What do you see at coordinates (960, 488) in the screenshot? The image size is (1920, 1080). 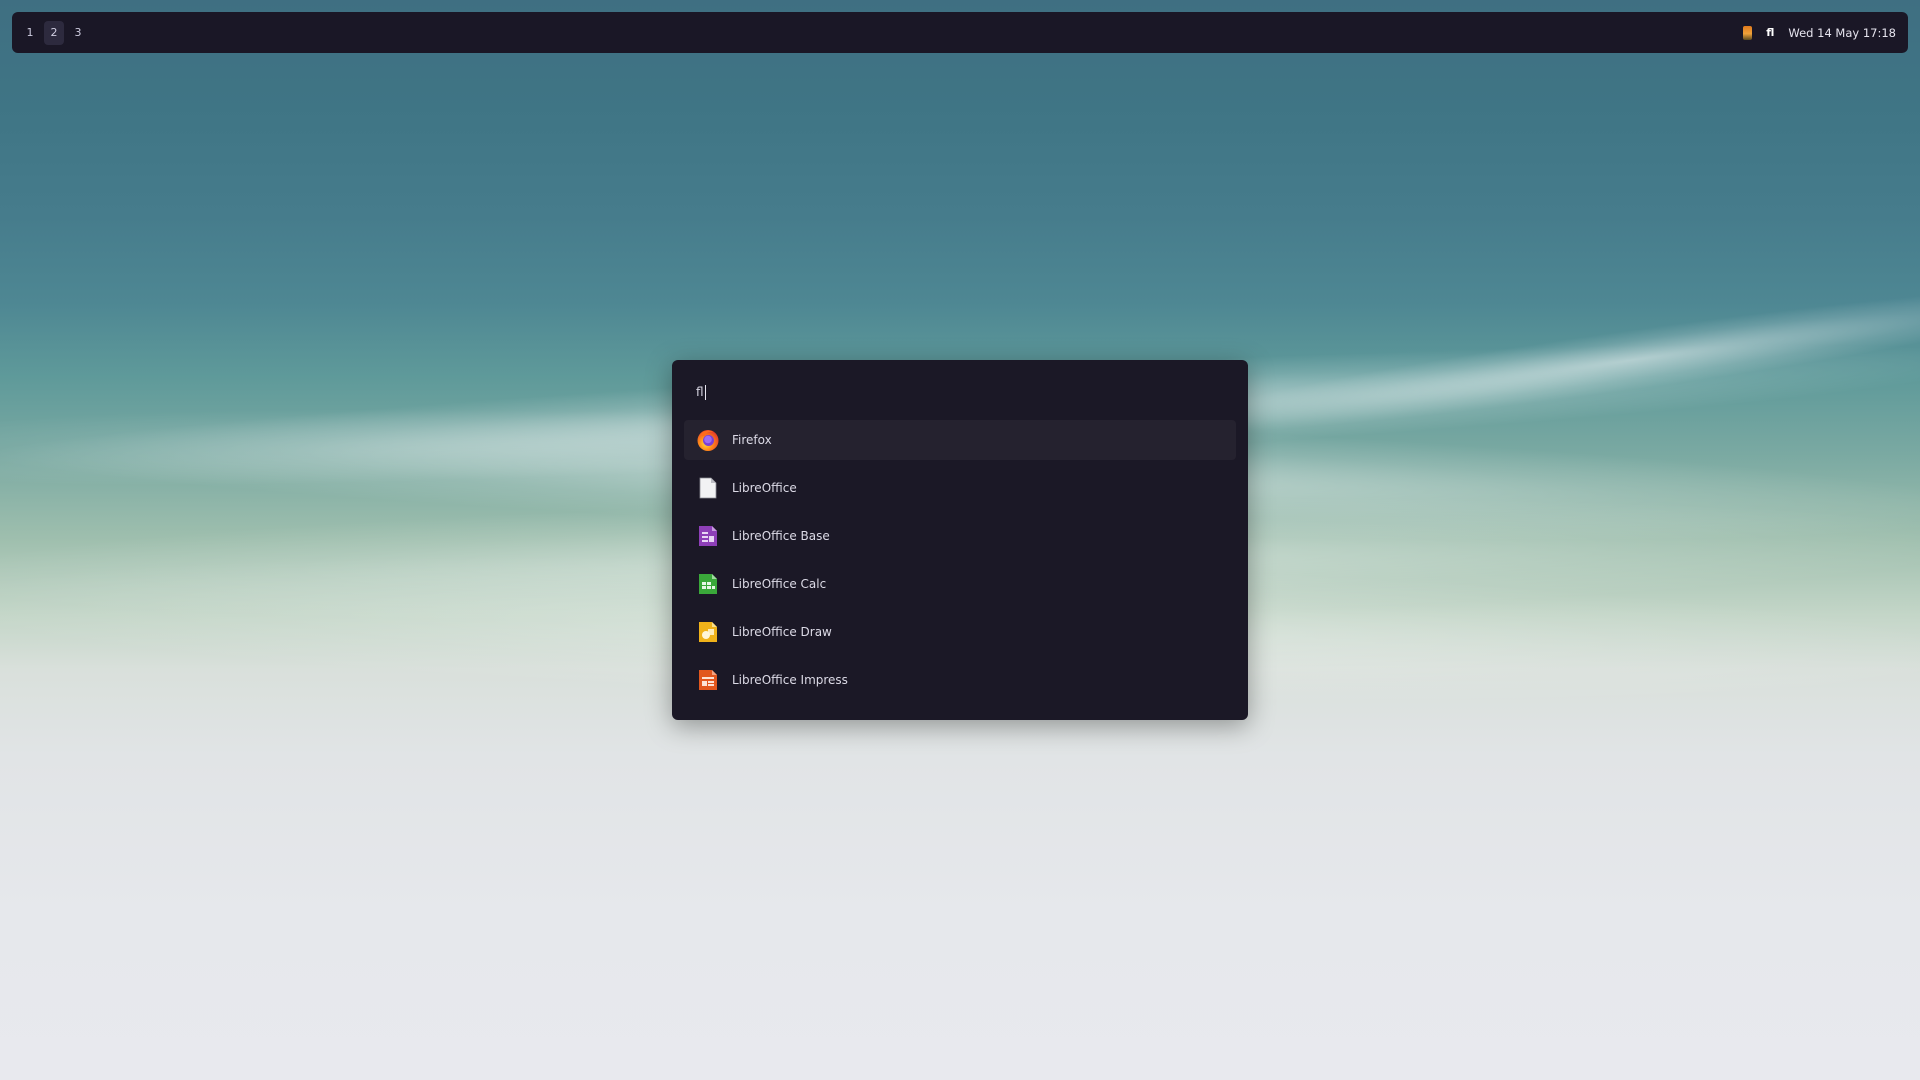 I see `result-libreoffice: LibreOffice` at bounding box center [960, 488].